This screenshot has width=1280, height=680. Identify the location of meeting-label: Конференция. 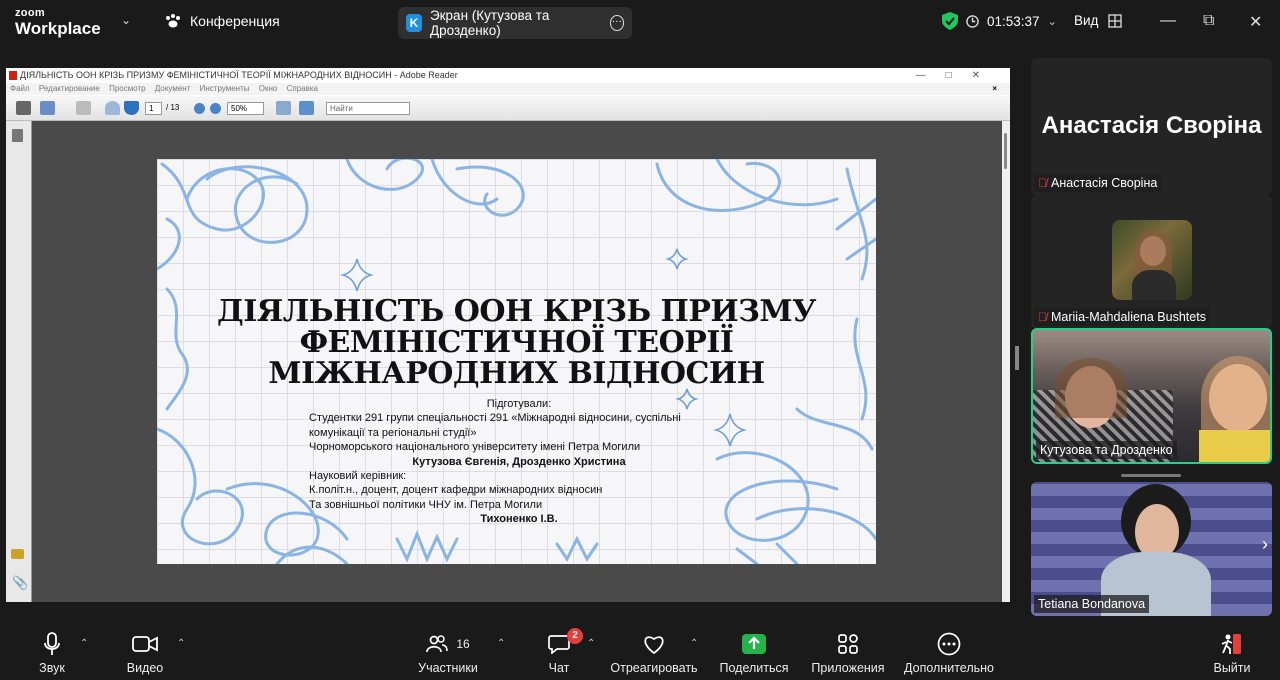
(235, 21).